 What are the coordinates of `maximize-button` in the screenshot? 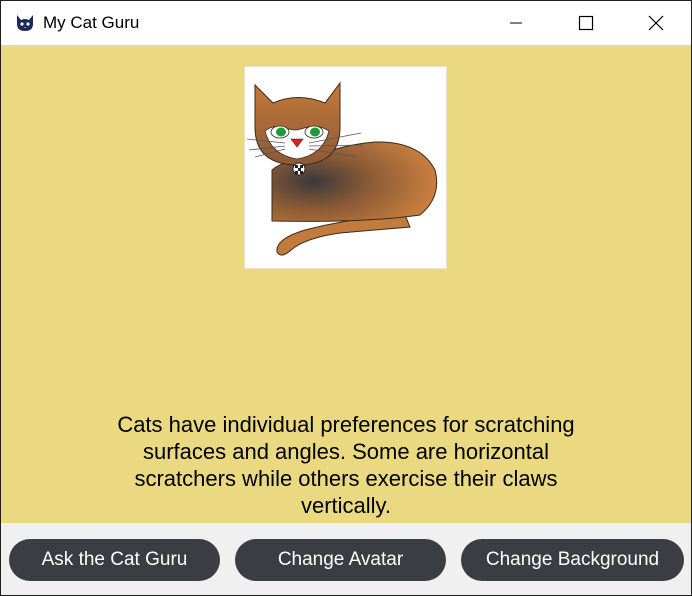 It's located at (586, 23).